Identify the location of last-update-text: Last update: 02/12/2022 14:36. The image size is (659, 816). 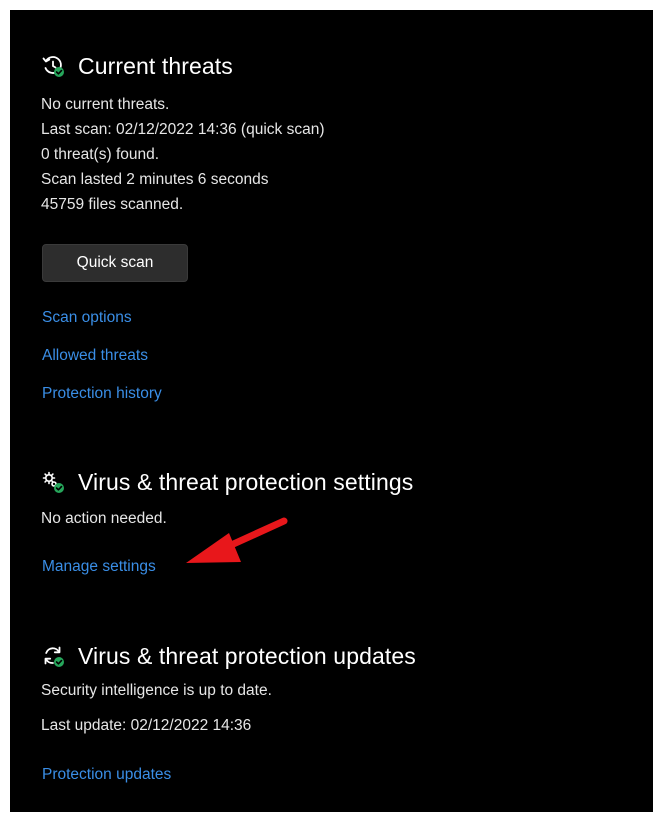
(146, 725).